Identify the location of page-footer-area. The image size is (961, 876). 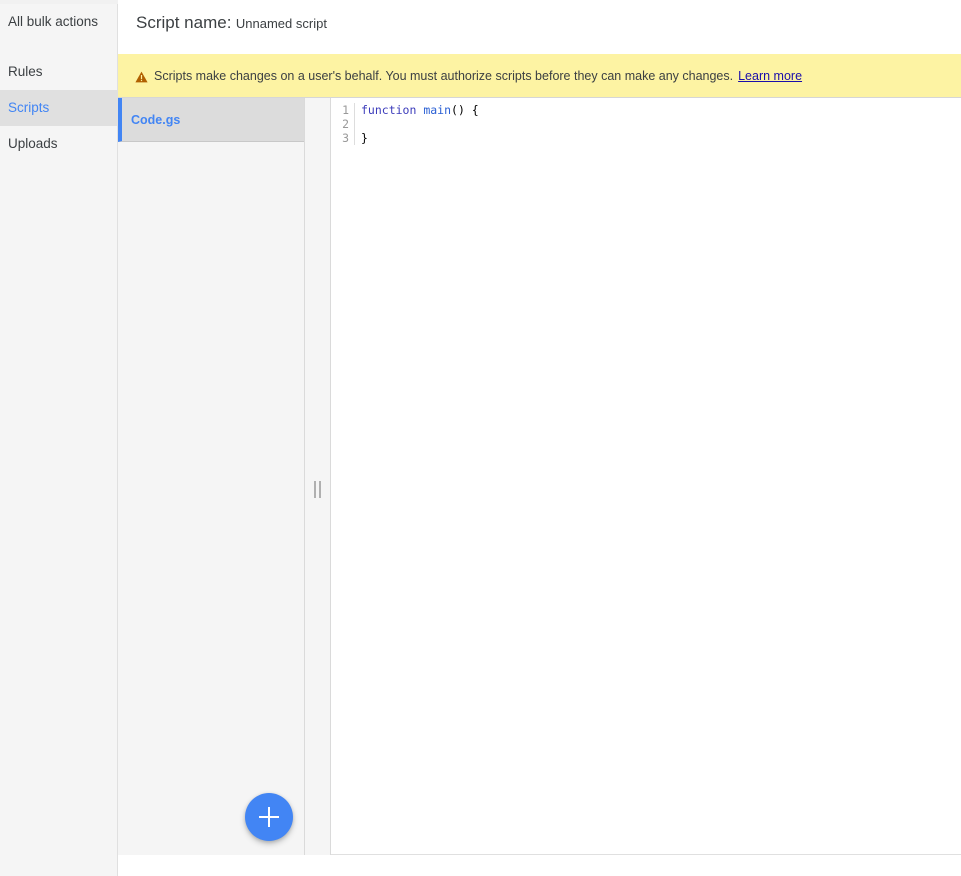
(539, 865).